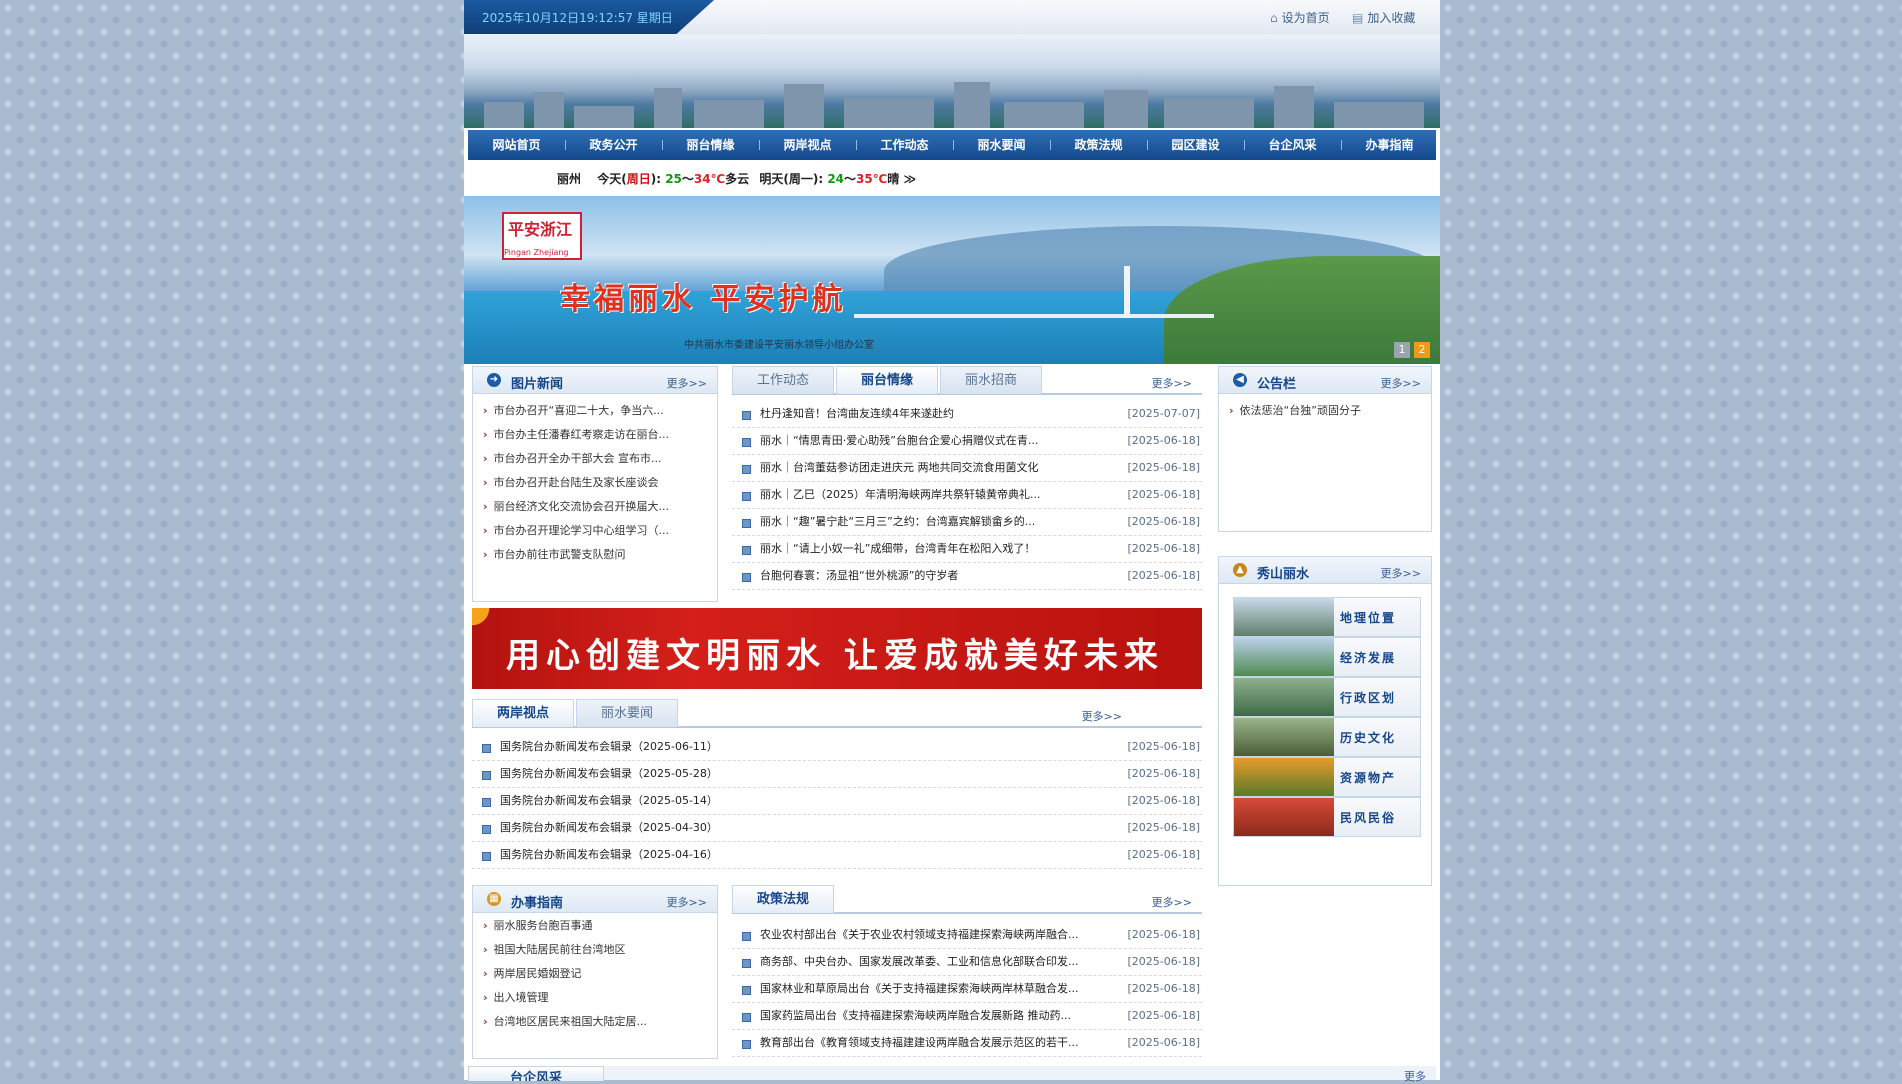 The width and height of the screenshot is (1902, 1084). Describe the element at coordinates (1327, 737) in the screenshot. I see `scenic-item-history: 历史文化` at that location.